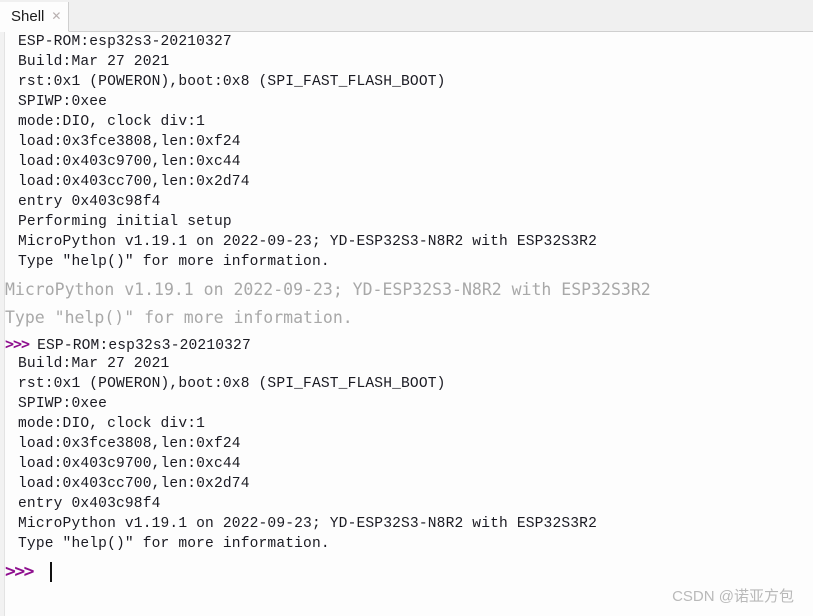  What do you see at coordinates (51, 572) in the screenshot?
I see `text-cursor` at bounding box center [51, 572].